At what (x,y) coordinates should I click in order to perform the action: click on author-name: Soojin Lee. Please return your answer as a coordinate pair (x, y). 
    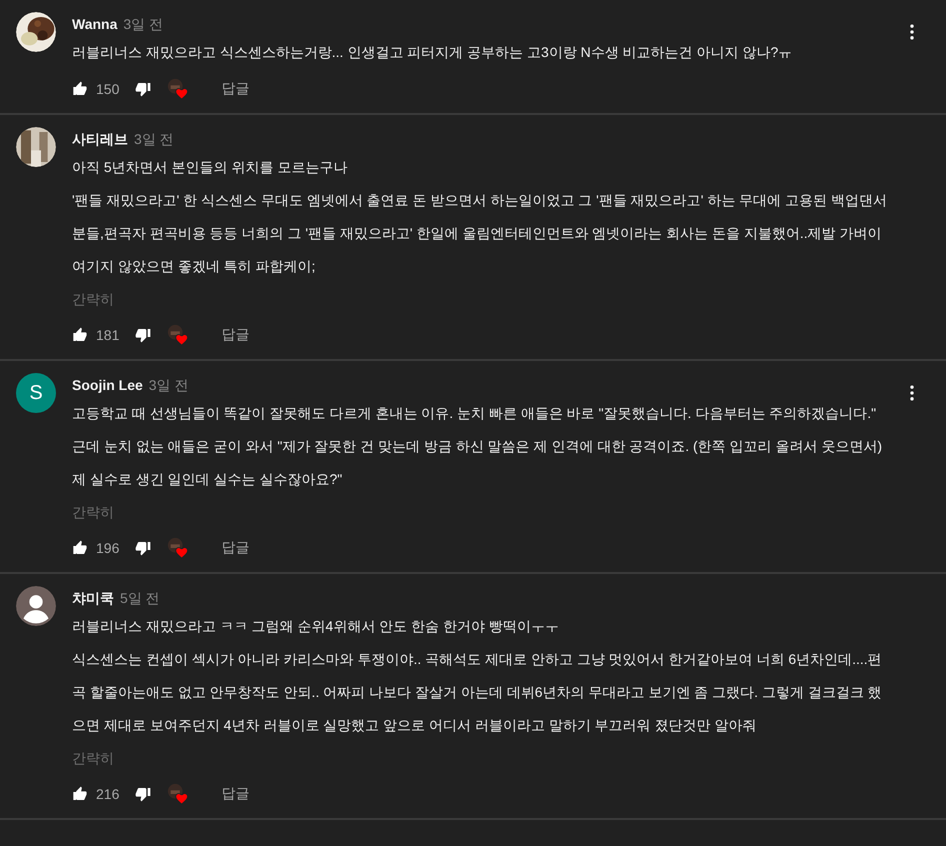
    Looking at the image, I should click on (107, 385).